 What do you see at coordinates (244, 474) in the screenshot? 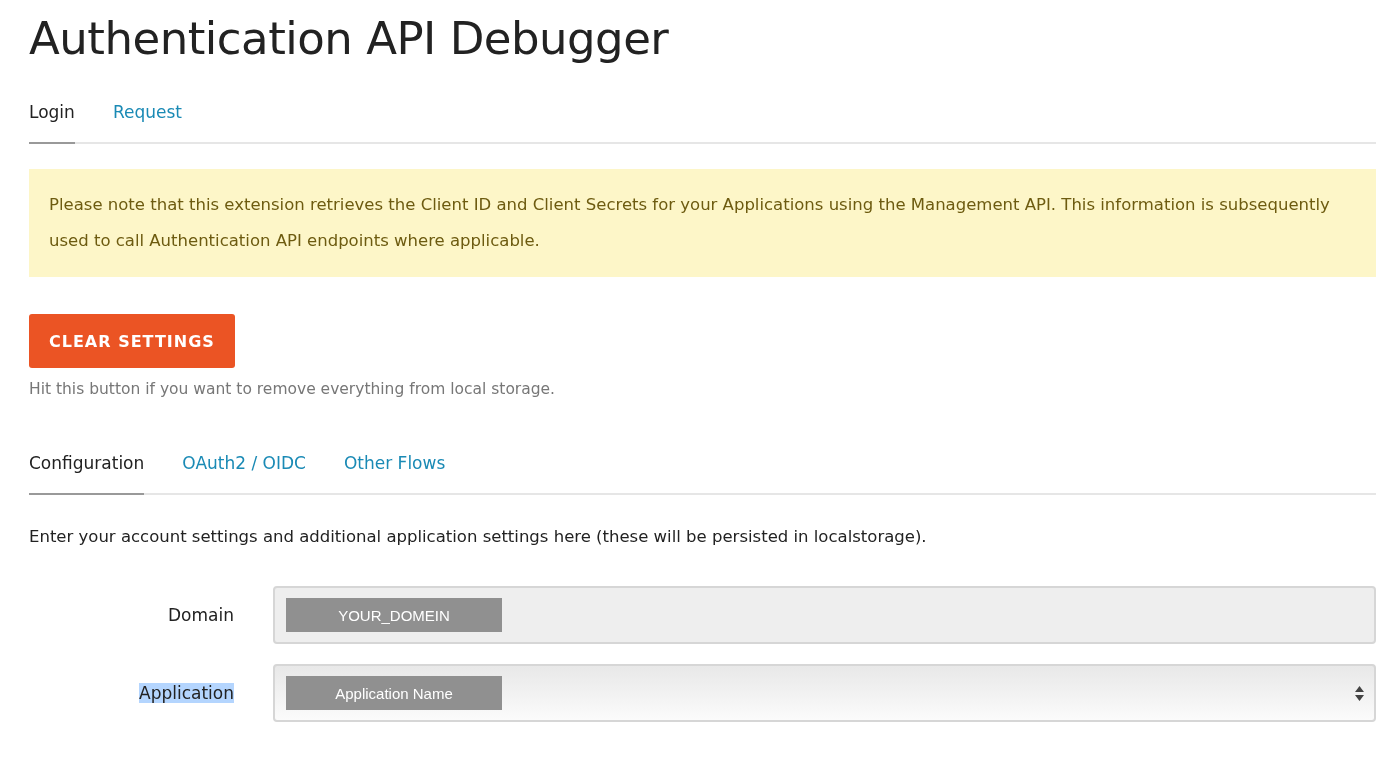
I see `tab: OAuth2 / OIDC` at bounding box center [244, 474].